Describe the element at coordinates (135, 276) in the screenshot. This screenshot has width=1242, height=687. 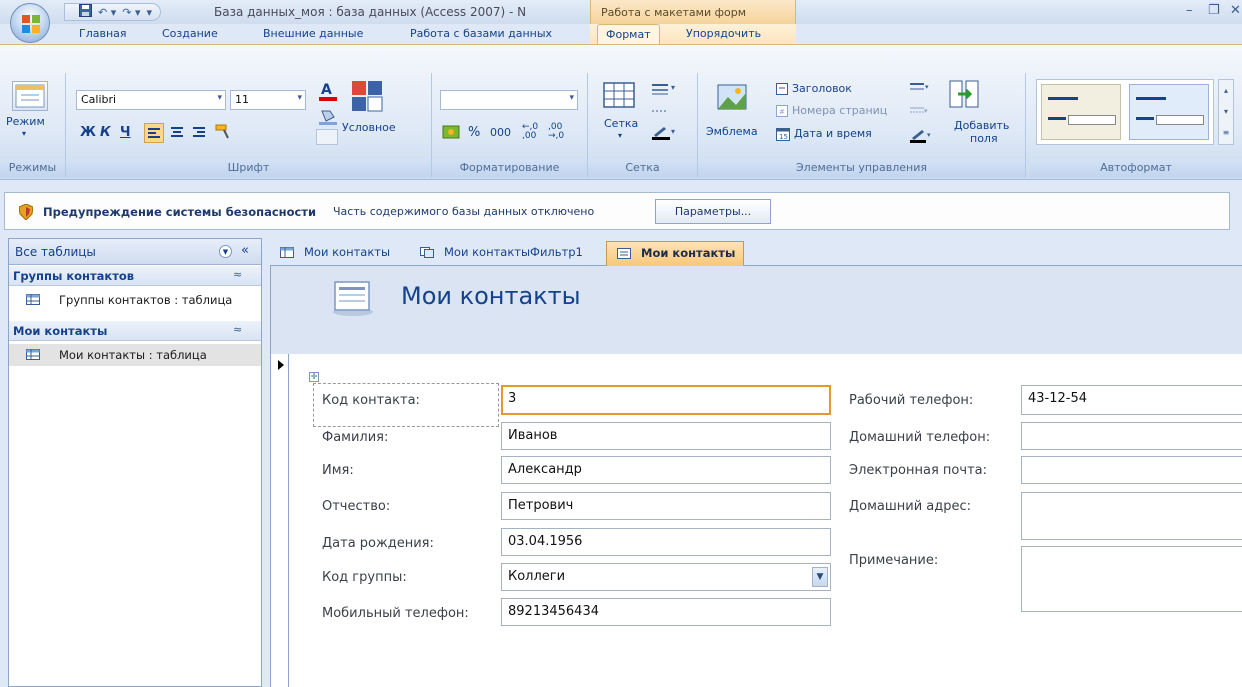
I see `nav-group-contact-groups: Группы контактов ≈` at that location.